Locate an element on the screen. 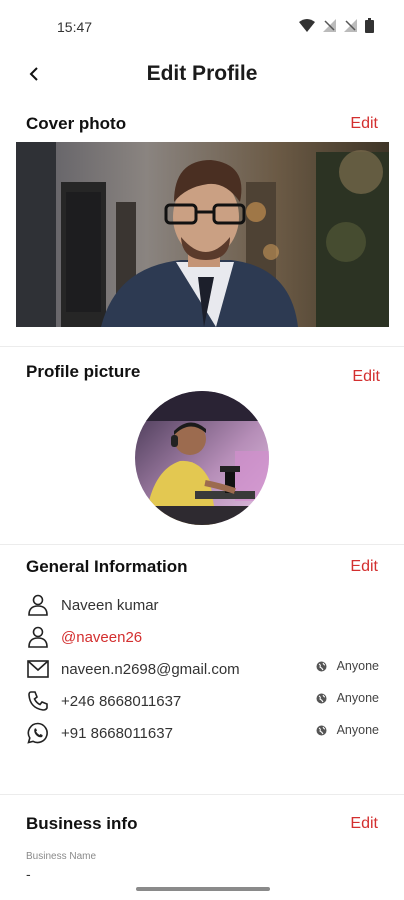  whatsapp-icon is located at coordinates (38, 733).